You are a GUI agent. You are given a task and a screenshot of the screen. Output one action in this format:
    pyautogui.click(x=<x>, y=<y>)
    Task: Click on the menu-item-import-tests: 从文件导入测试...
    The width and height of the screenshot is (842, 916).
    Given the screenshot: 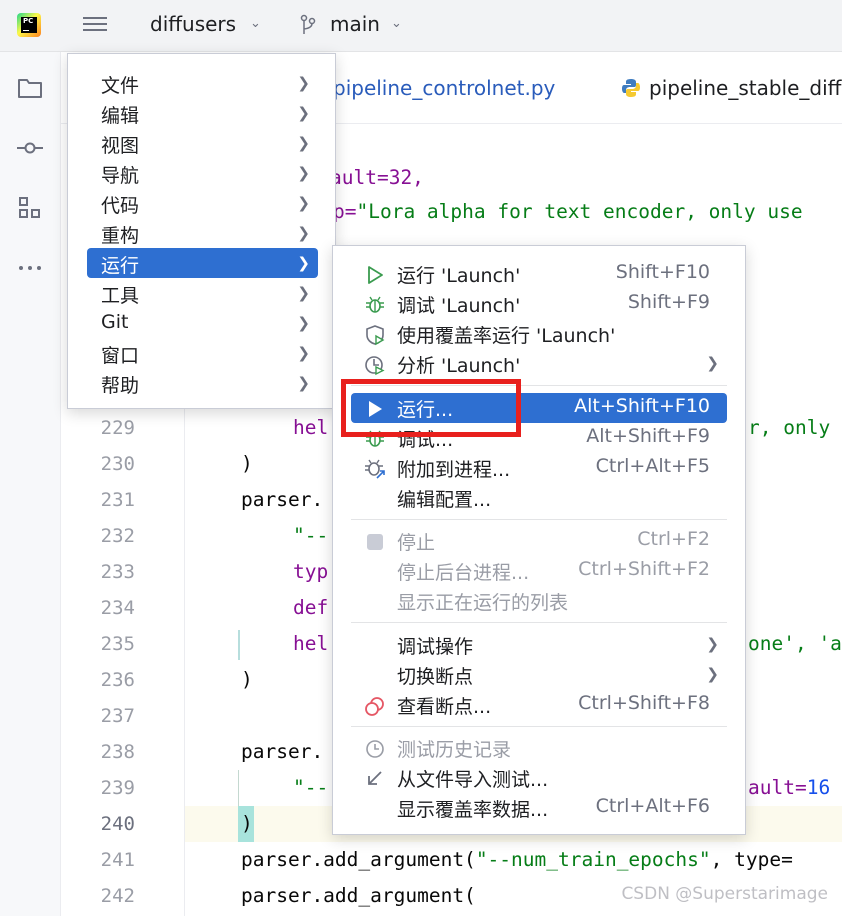 What is the action you would take?
    pyautogui.click(x=539, y=778)
    